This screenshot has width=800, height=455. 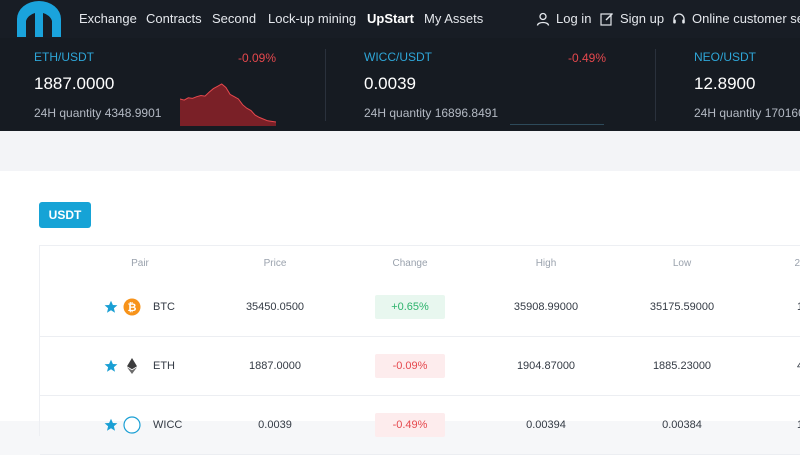 I want to click on col-high: High, so click(x=546, y=263).